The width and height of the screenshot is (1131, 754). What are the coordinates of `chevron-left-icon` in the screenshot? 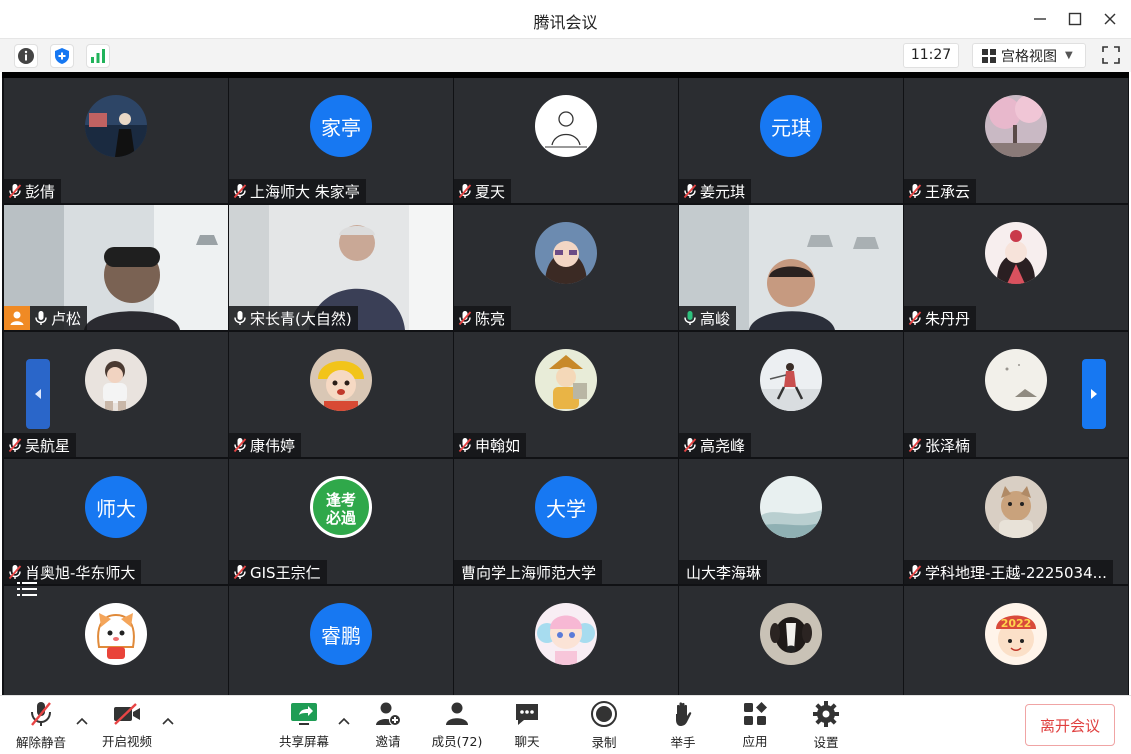 It's located at (38, 394).